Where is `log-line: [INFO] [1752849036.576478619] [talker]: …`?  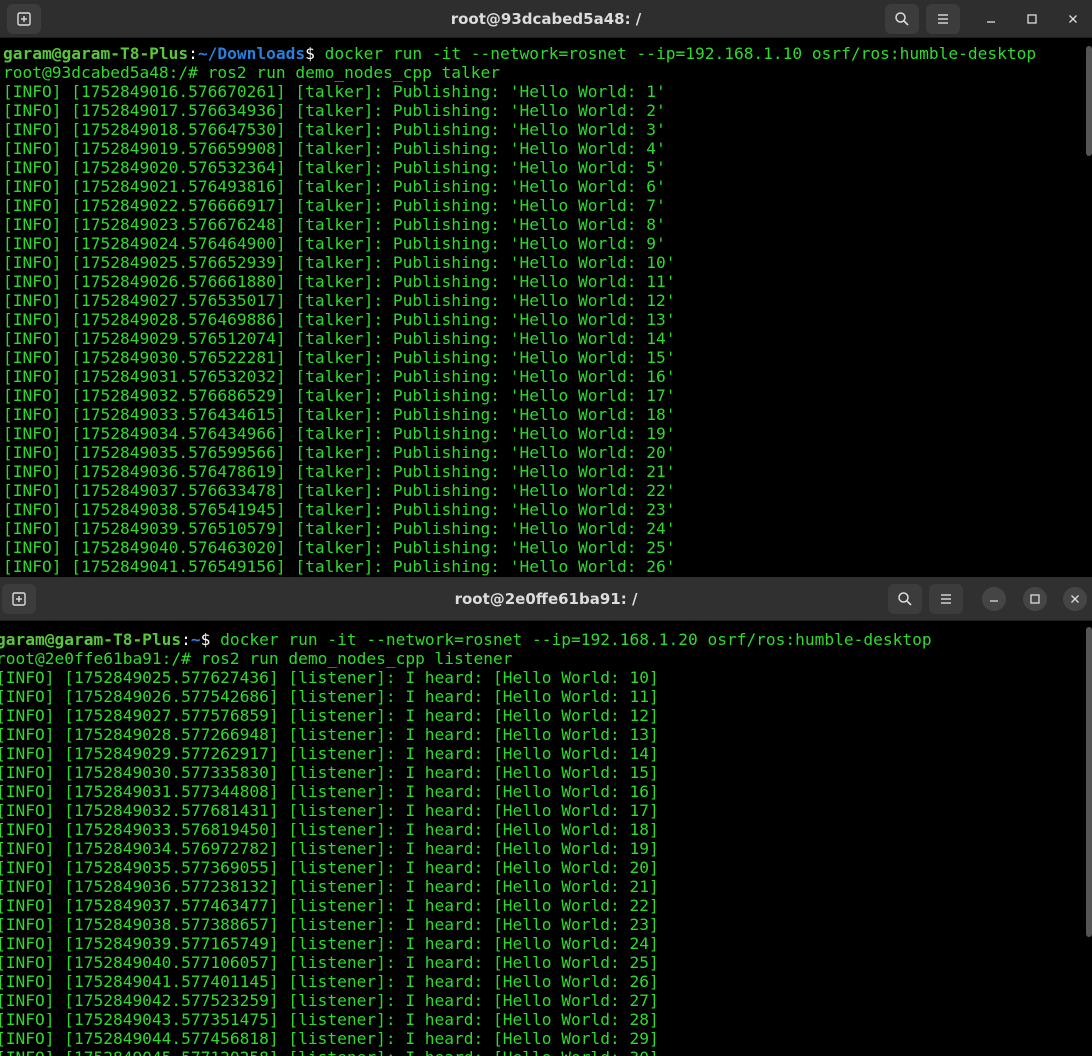 log-line: [INFO] [1752849036.576478619] [talker]: … is located at coordinates (339, 471).